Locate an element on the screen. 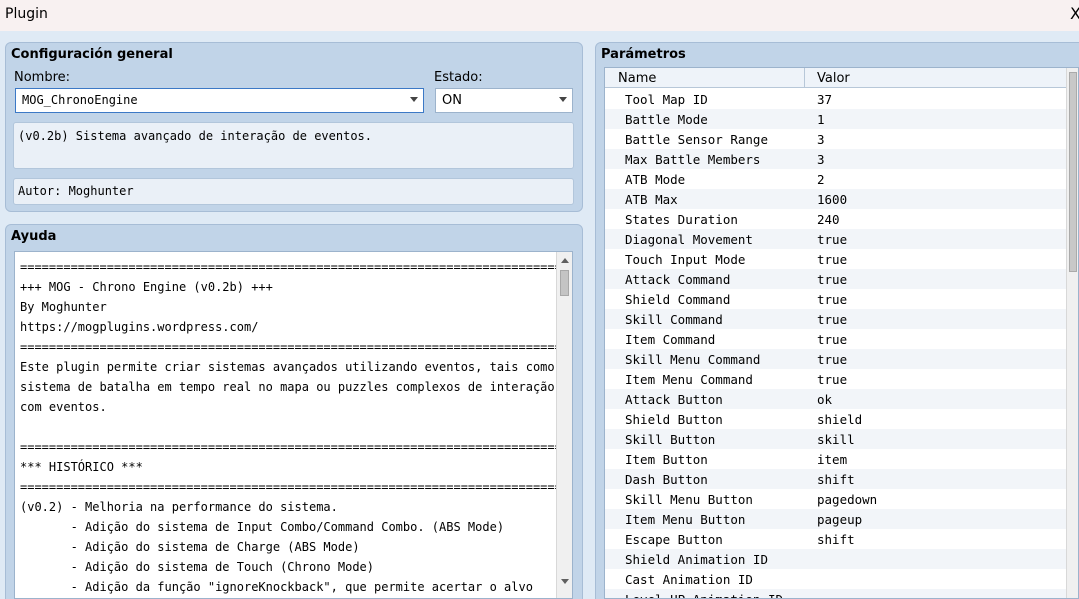  param-name: Battle Sensor Range is located at coordinates (696, 139).